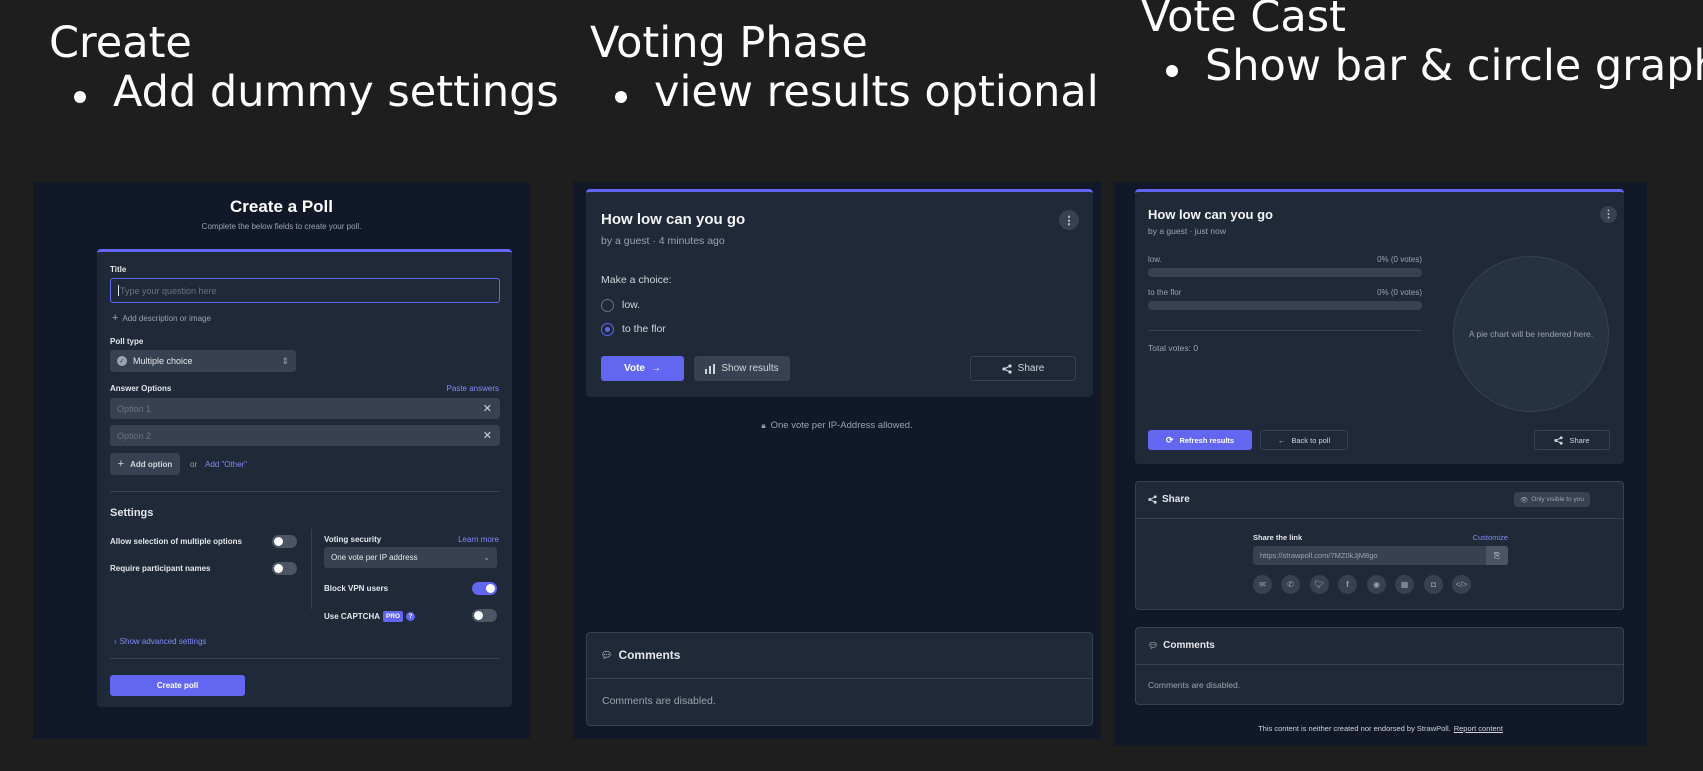  Describe the element at coordinates (145, 464) in the screenshot. I see `add-option-button: + Add option` at that location.